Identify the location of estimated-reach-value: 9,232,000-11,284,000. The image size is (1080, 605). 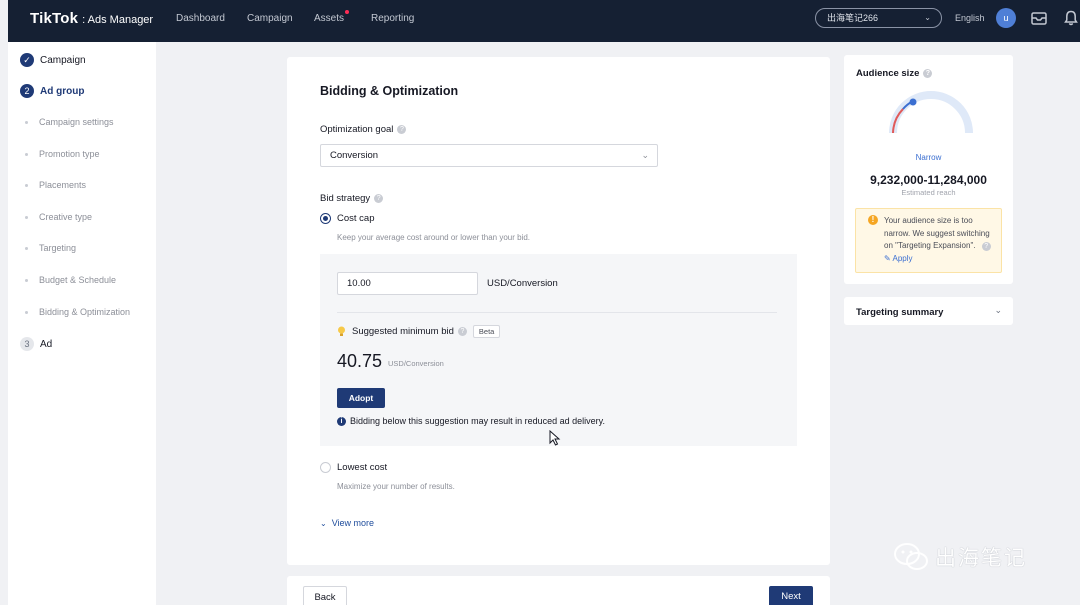
(928, 180).